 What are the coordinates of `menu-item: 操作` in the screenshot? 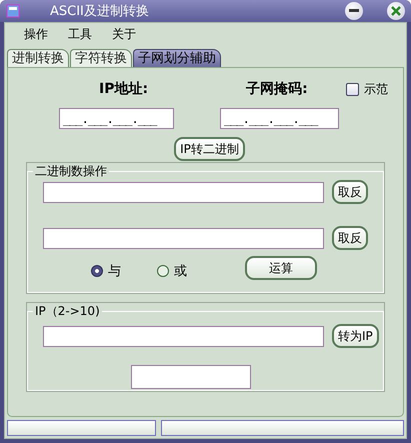 It's located at (36, 34).